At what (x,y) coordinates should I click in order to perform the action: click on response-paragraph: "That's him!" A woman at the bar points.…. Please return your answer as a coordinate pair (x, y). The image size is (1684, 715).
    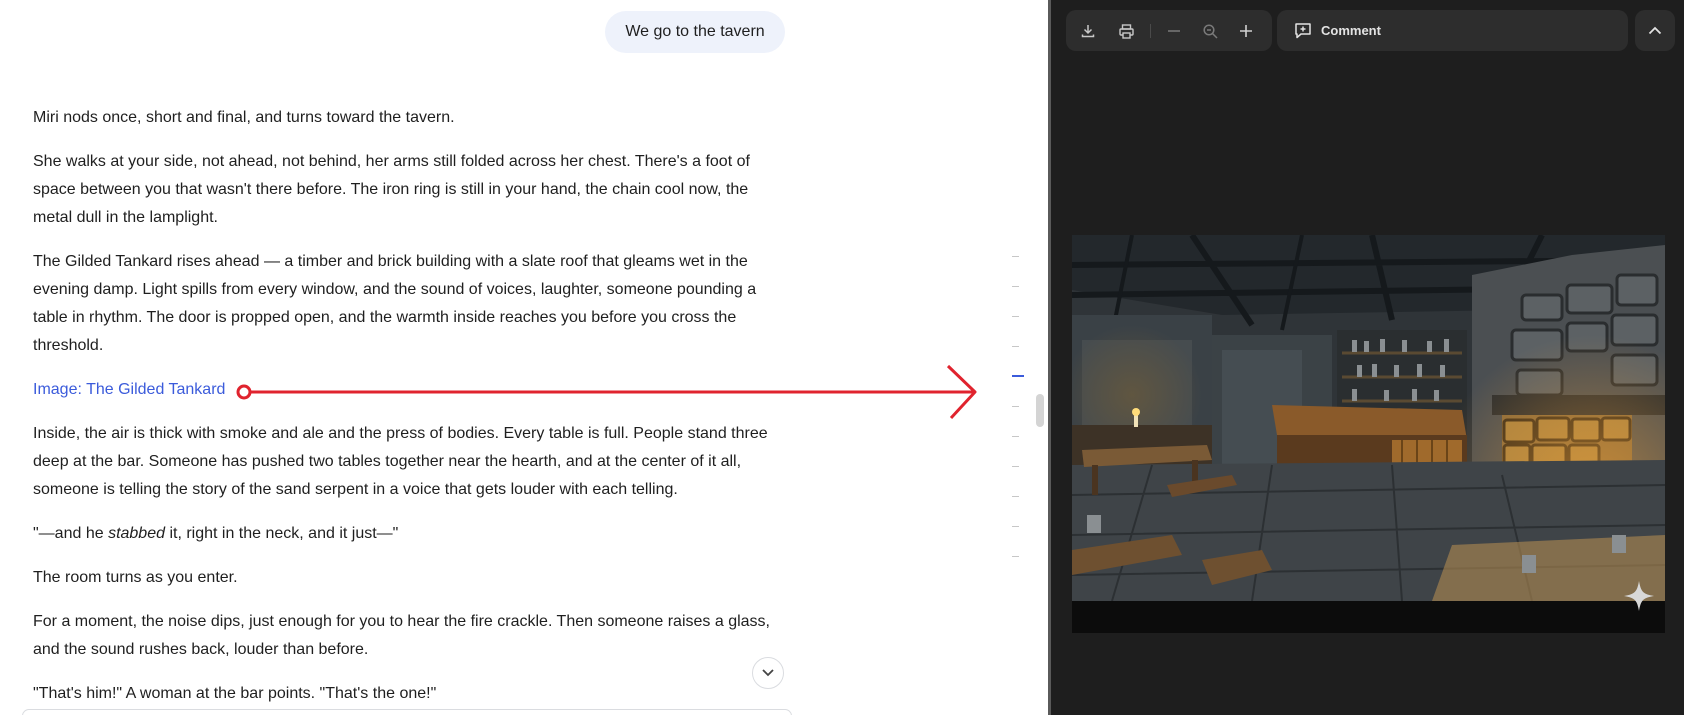
    Looking at the image, I should click on (235, 693).